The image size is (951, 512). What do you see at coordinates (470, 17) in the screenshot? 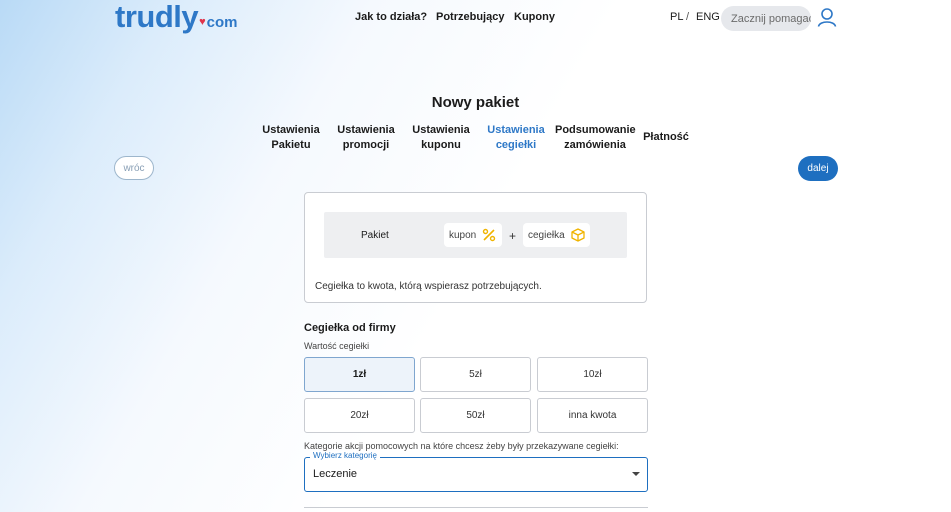
I see `nav-in-need: Potrzebujący` at bounding box center [470, 17].